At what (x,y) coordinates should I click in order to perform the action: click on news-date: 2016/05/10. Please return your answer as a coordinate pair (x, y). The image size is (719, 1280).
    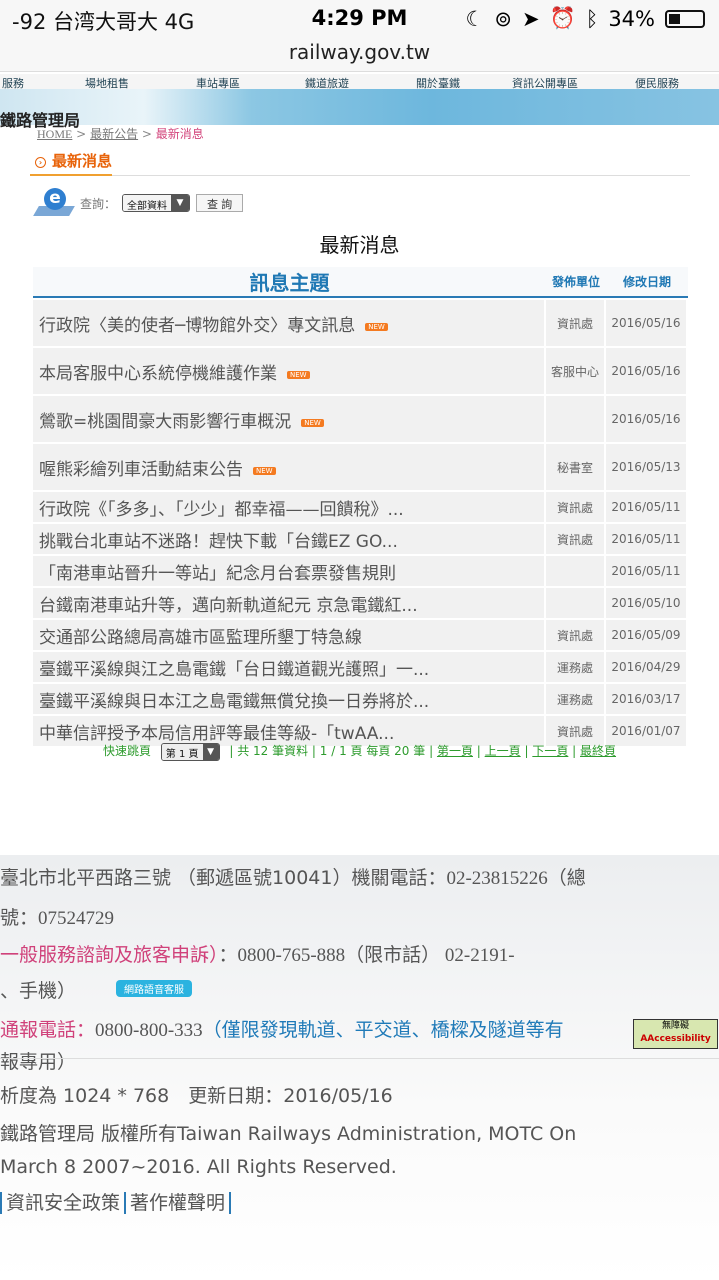
    Looking at the image, I should click on (647, 603).